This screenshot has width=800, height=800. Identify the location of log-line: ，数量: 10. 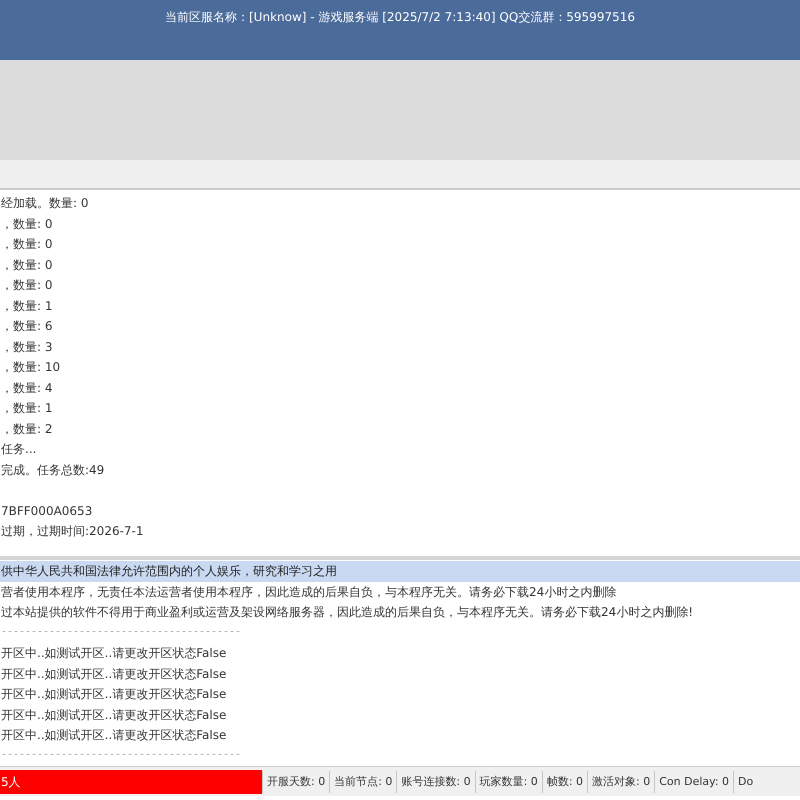
(30, 367).